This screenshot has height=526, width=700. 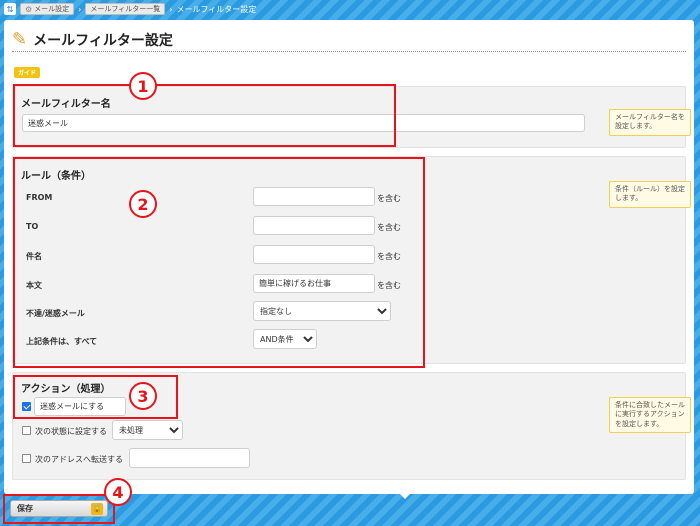 What do you see at coordinates (71, 431) in the screenshot?
I see `set-status-label: 次の状態に設定する` at bounding box center [71, 431].